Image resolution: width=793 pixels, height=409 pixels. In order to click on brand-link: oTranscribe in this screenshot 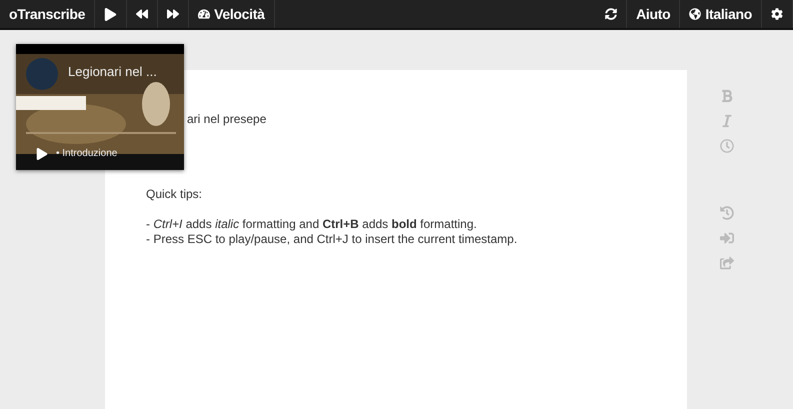, I will do `click(48, 14)`.